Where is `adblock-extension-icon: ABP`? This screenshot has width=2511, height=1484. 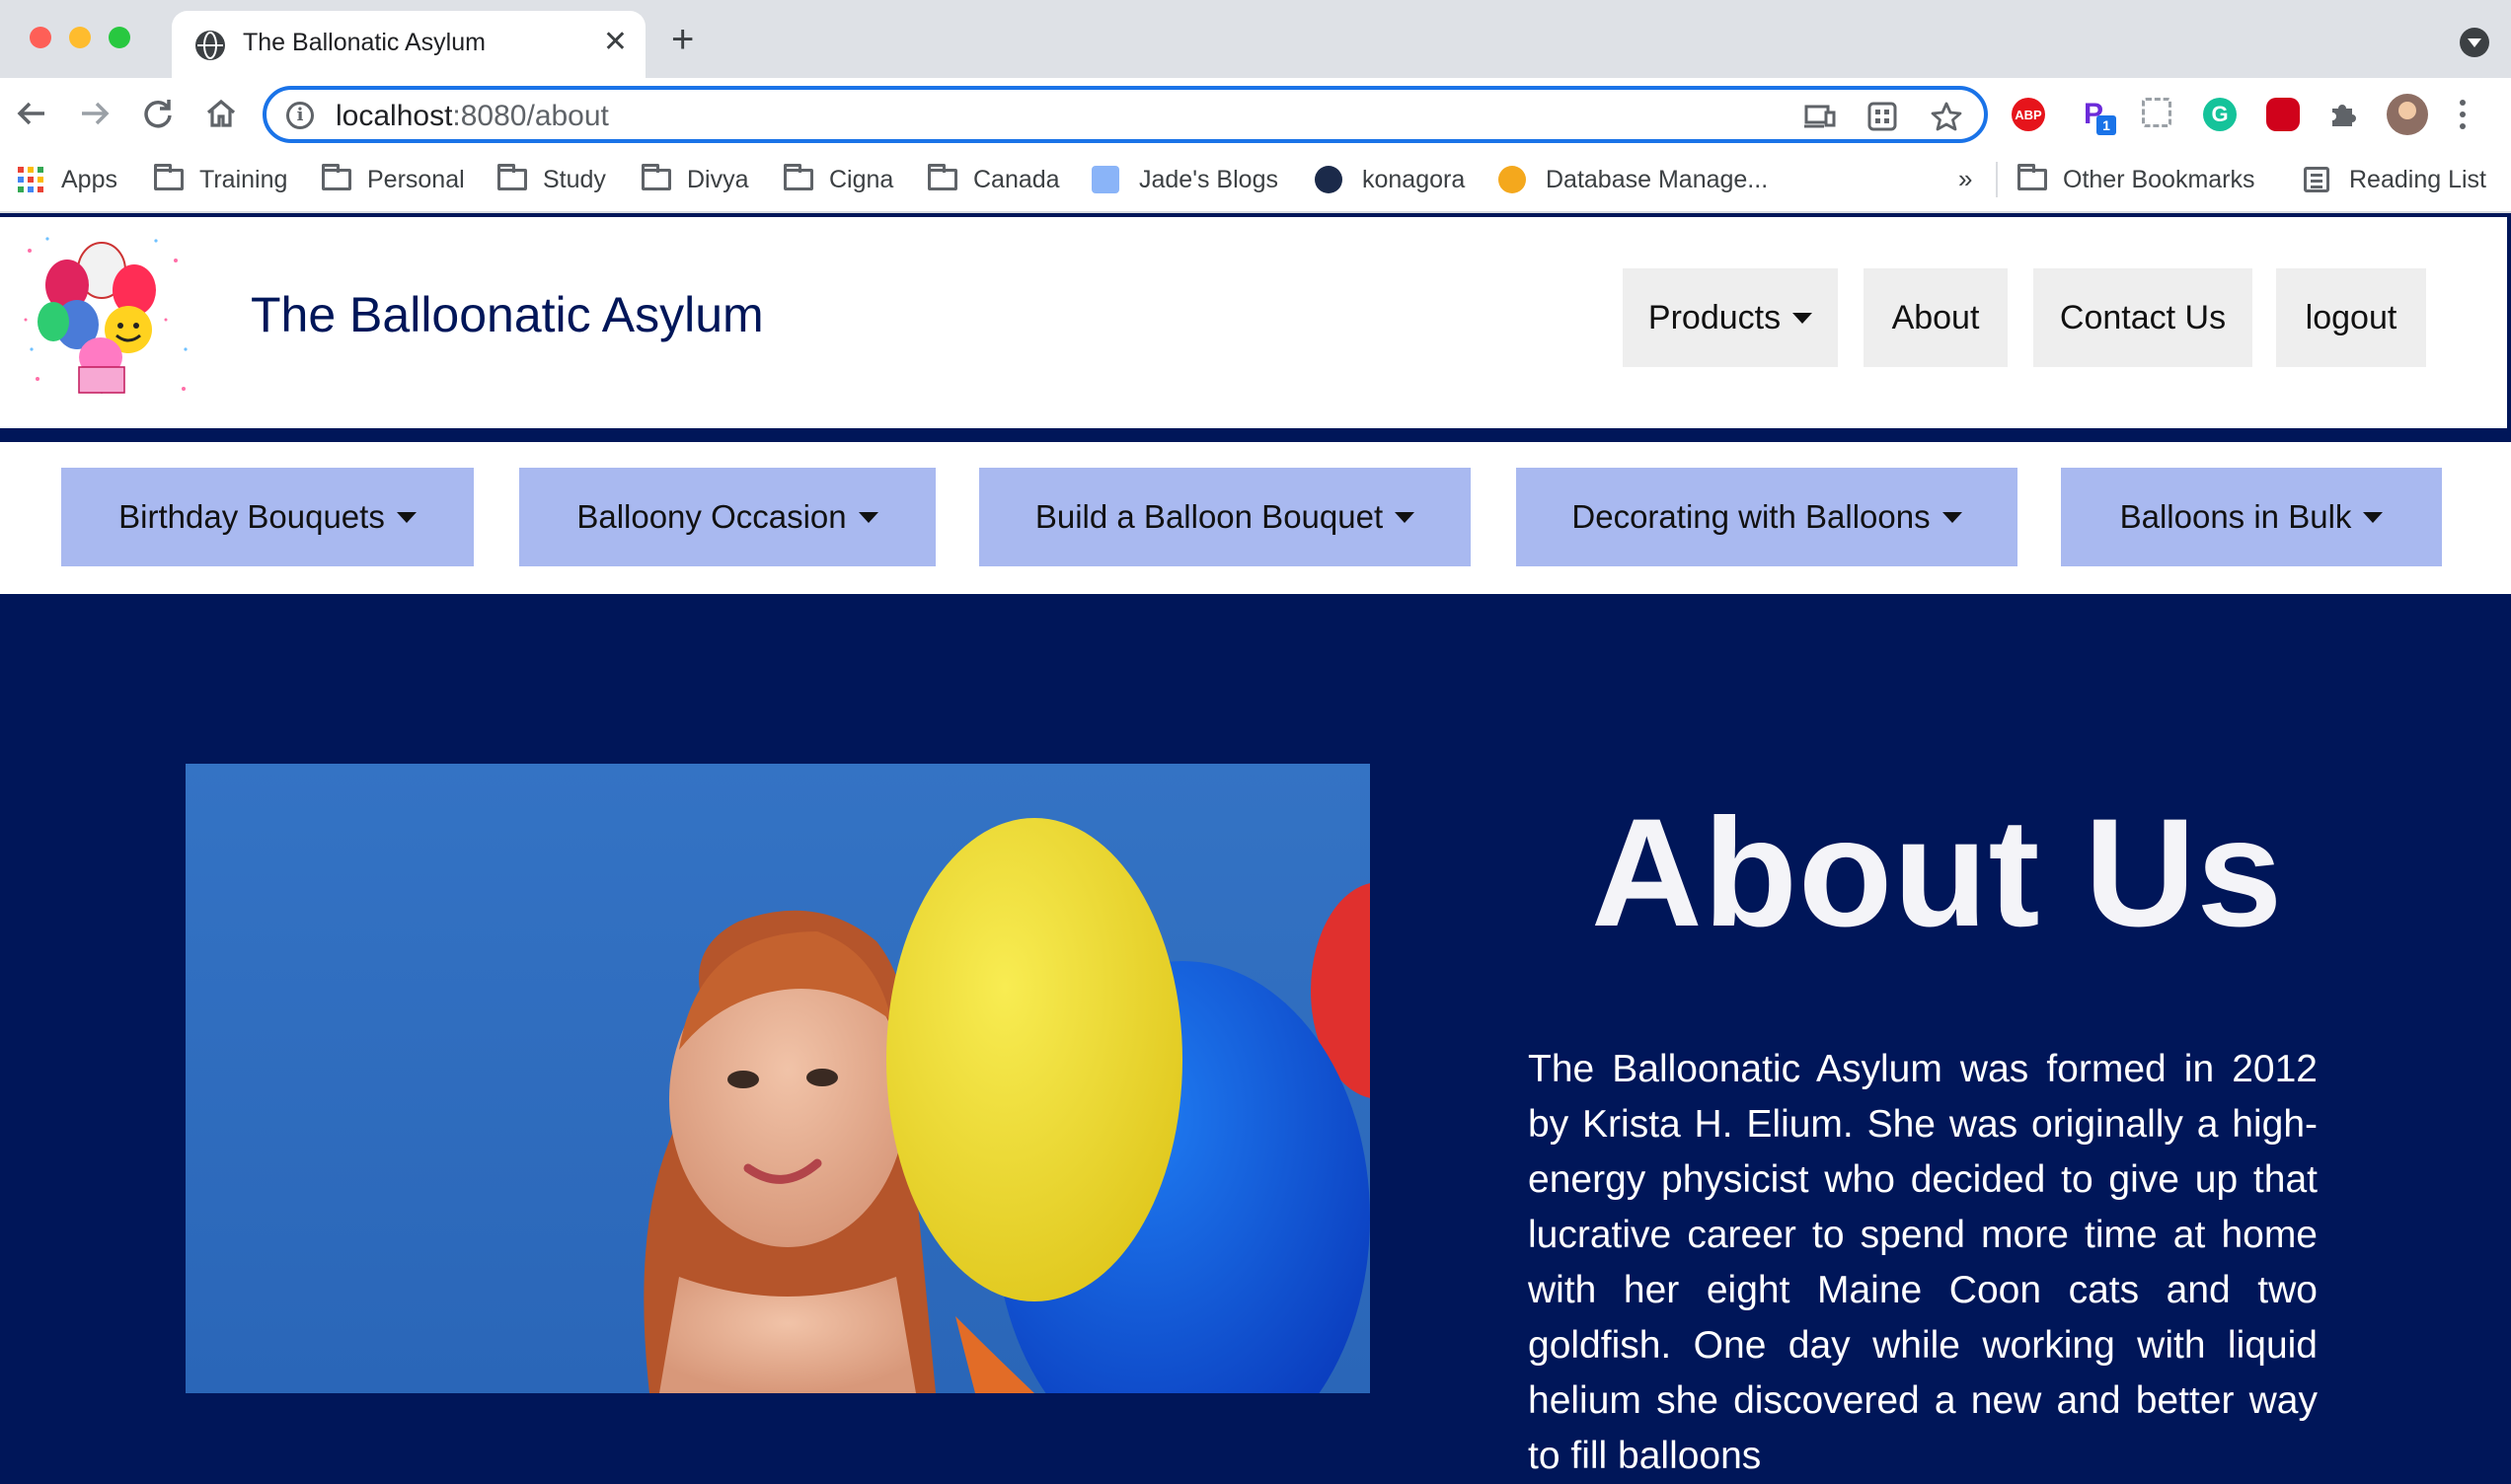 adblock-extension-icon: ABP is located at coordinates (2029, 114).